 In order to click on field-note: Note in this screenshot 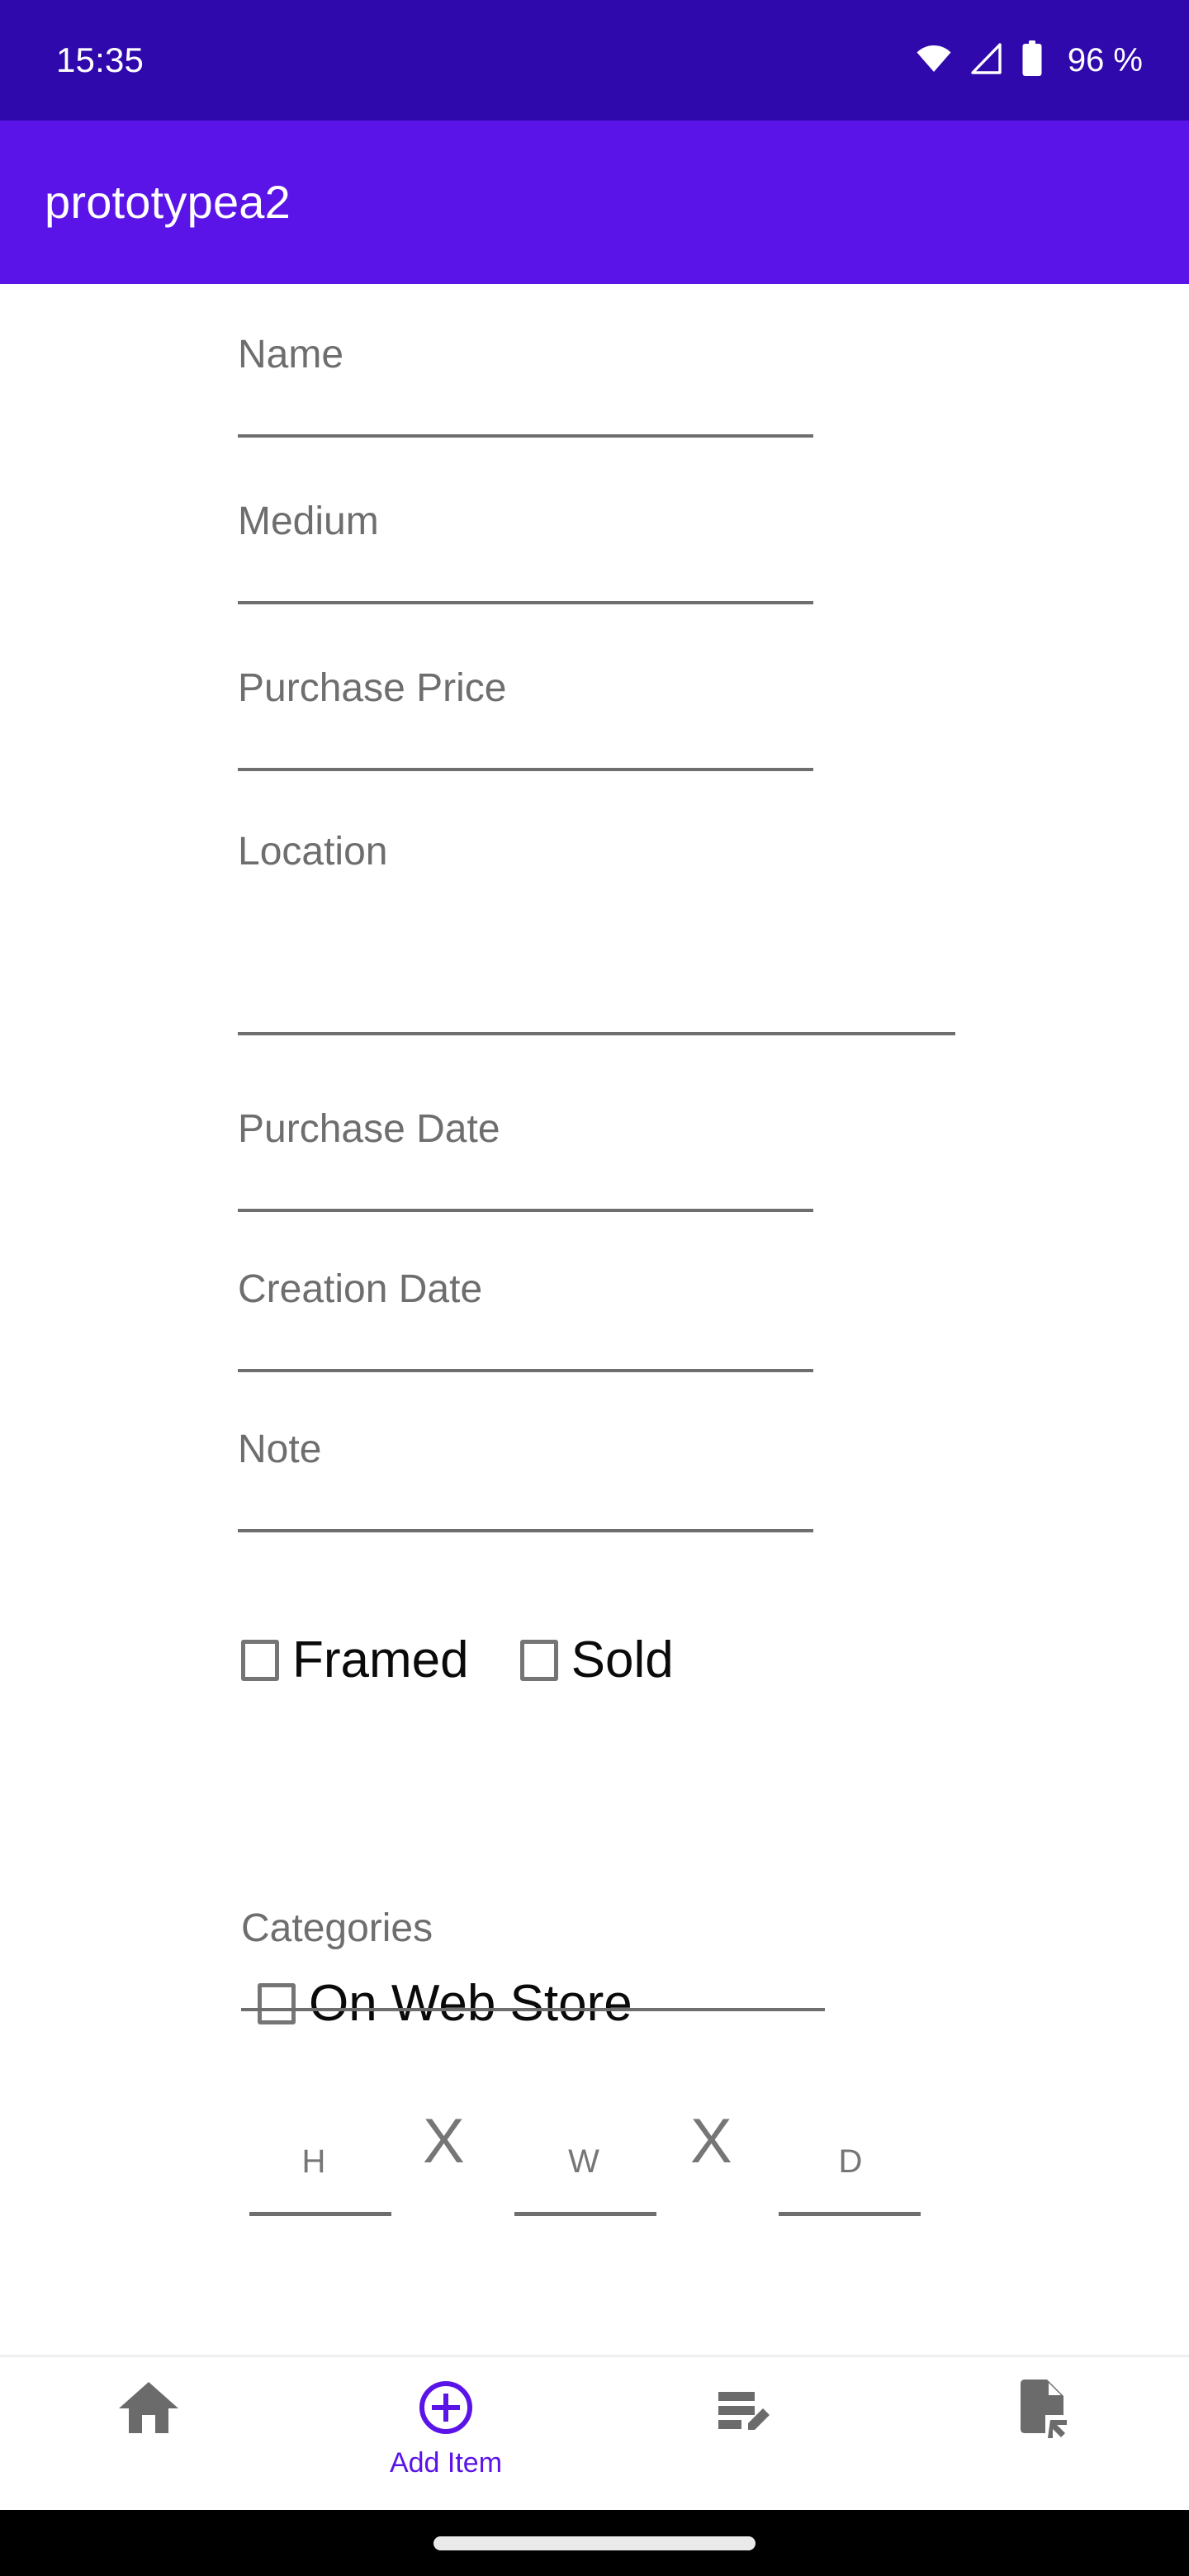, I will do `click(279, 1450)`.